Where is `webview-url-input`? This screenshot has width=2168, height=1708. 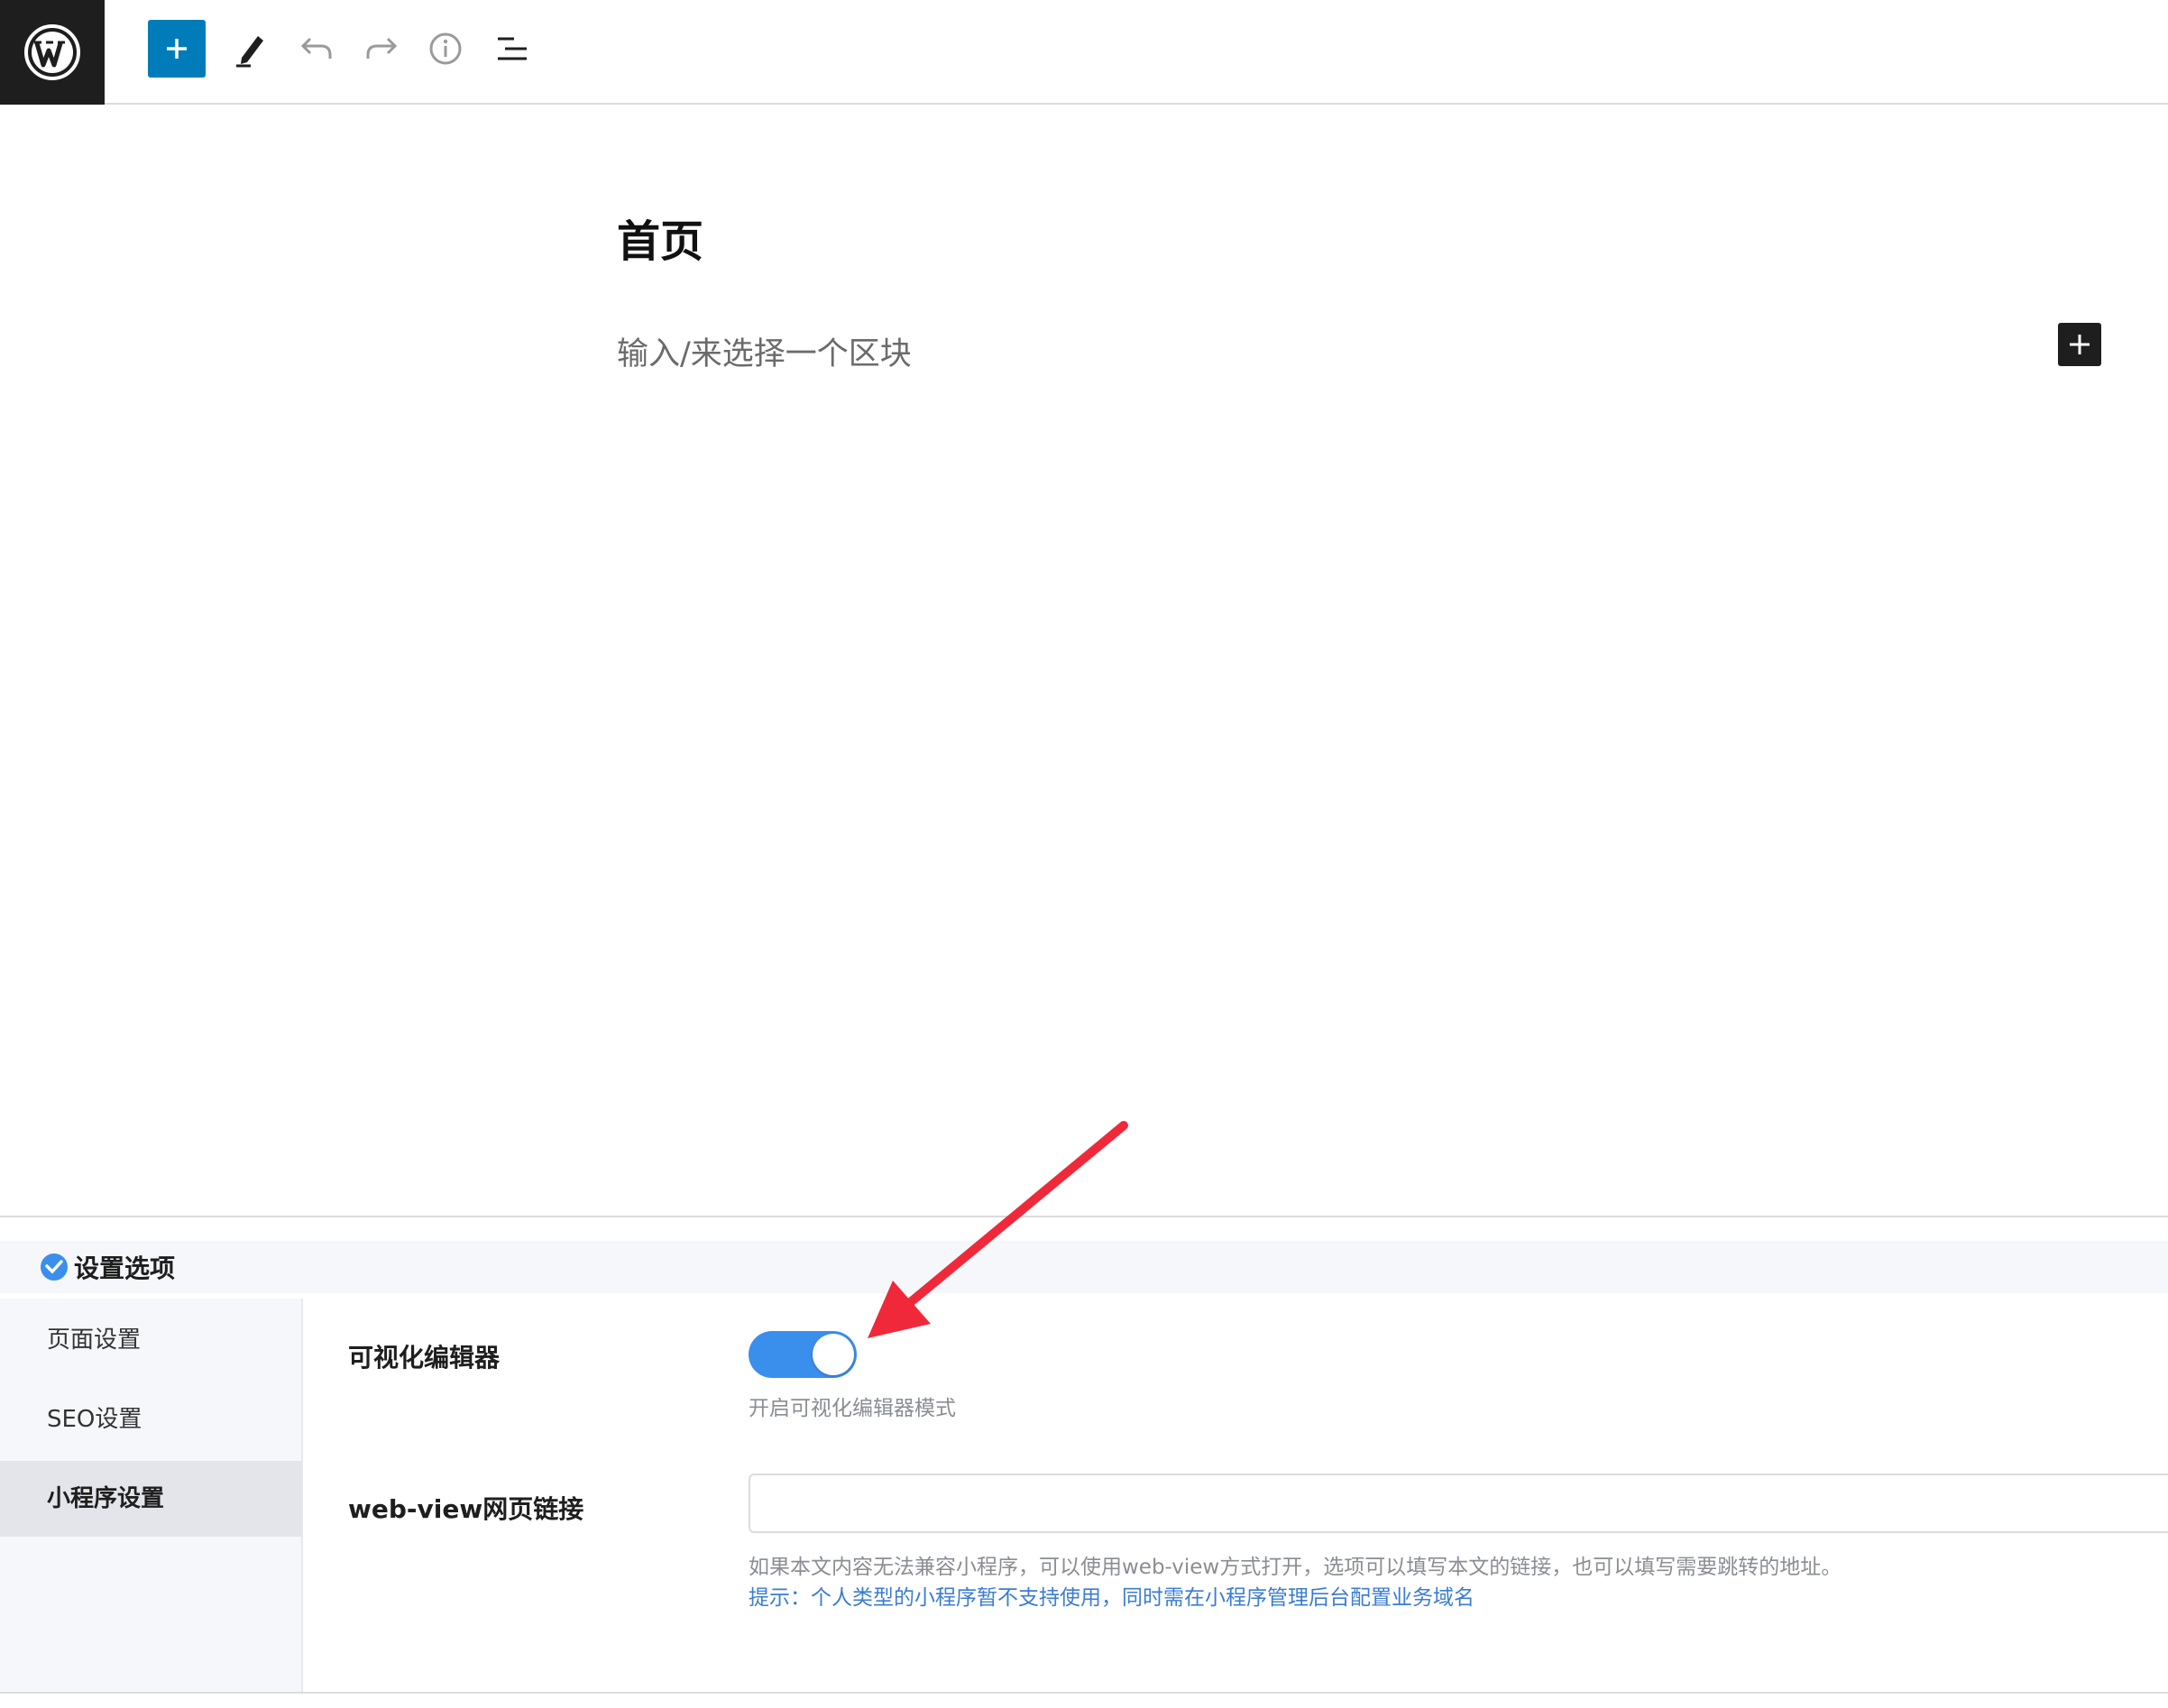 webview-url-input is located at coordinates (1458, 1503).